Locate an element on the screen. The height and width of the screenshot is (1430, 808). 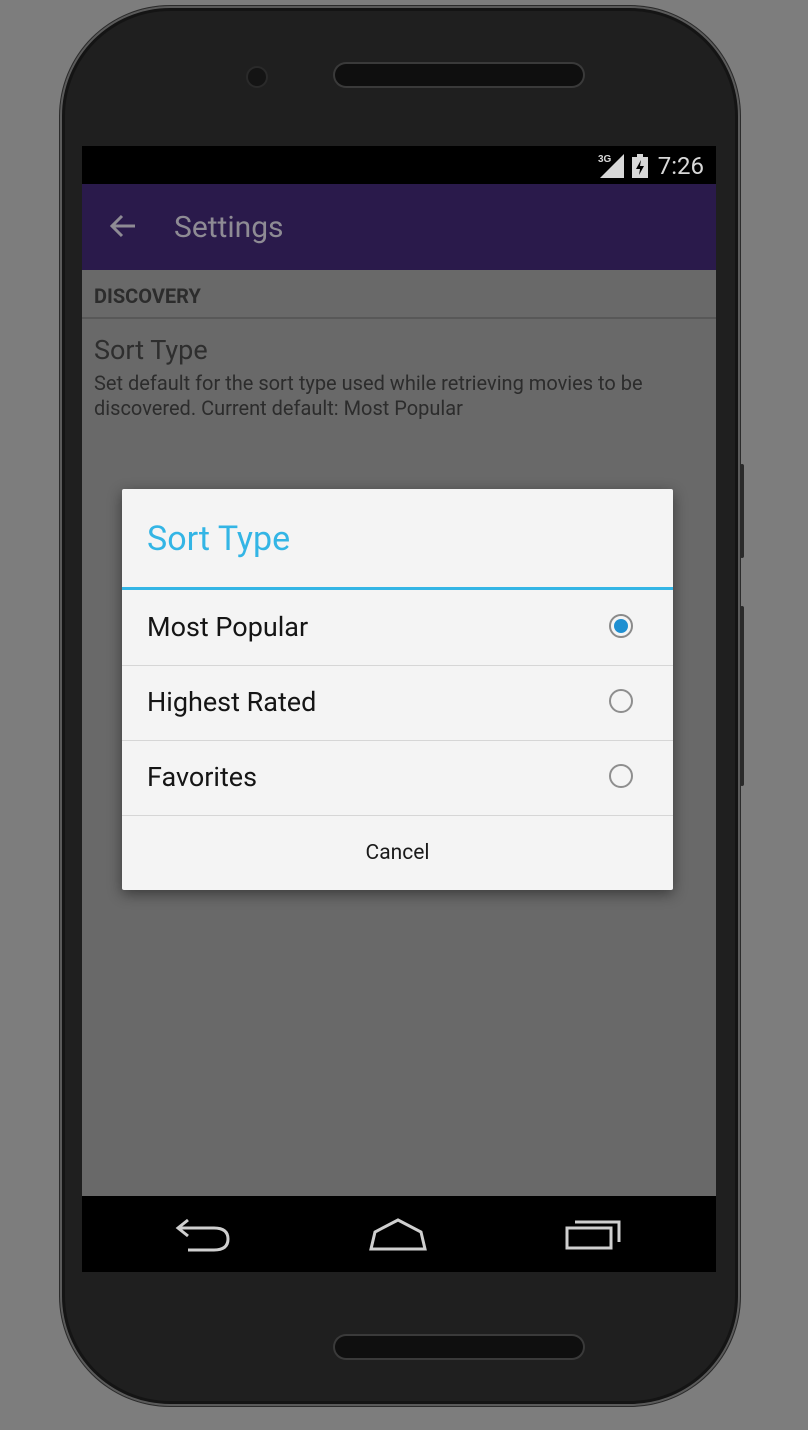
preference-title: Sort Type is located at coordinates (151, 350).